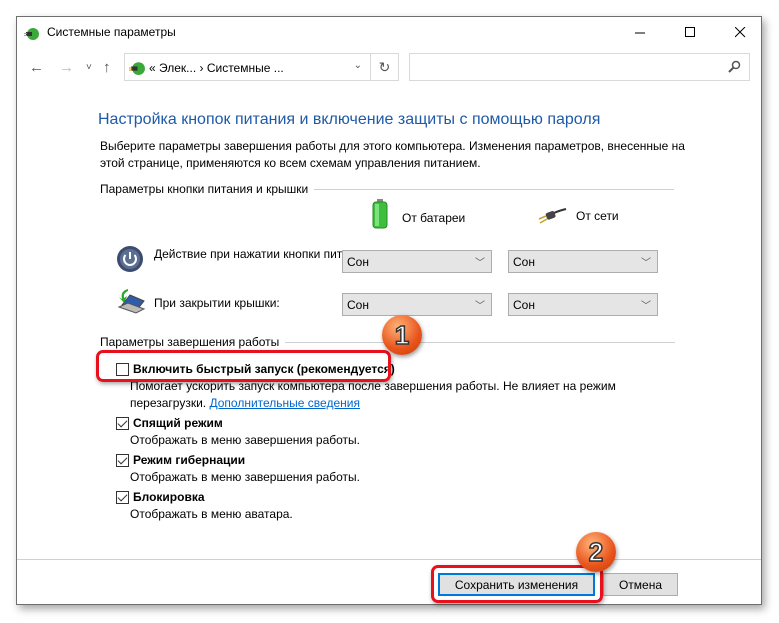 This screenshot has width=779, height=623. What do you see at coordinates (517, 584) in the screenshot?
I see `highlight-save-button` at bounding box center [517, 584].